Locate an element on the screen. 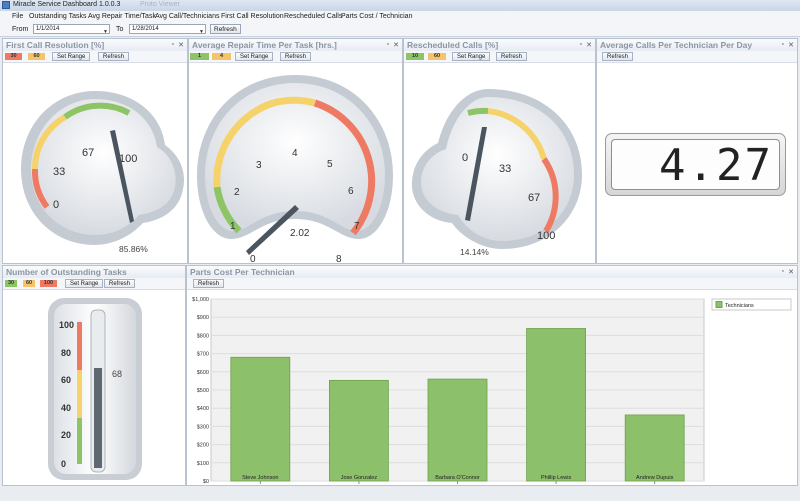 This screenshot has height=501, width=800. y-tick-label: $700 is located at coordinates (203, 355).